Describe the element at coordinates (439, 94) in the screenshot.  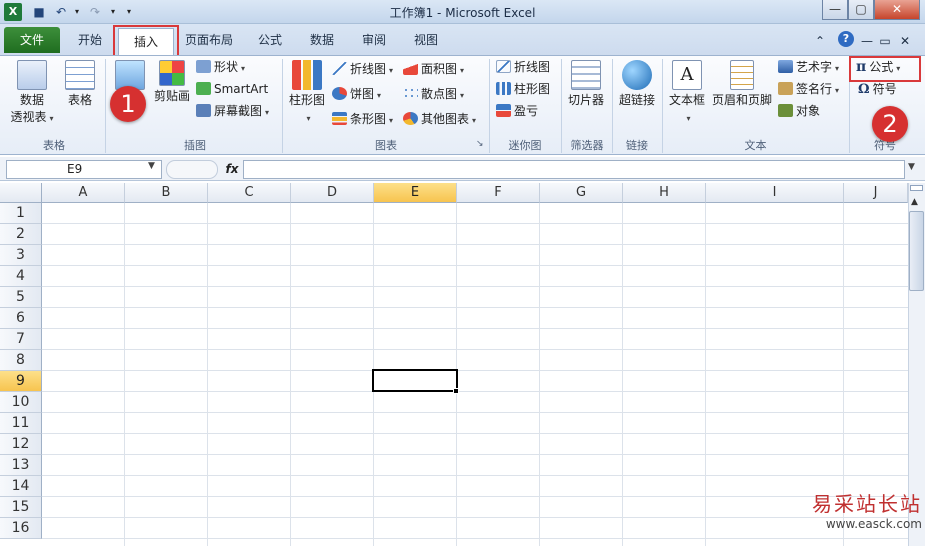
I see `scatter-chart-label: 散点图` at that location.